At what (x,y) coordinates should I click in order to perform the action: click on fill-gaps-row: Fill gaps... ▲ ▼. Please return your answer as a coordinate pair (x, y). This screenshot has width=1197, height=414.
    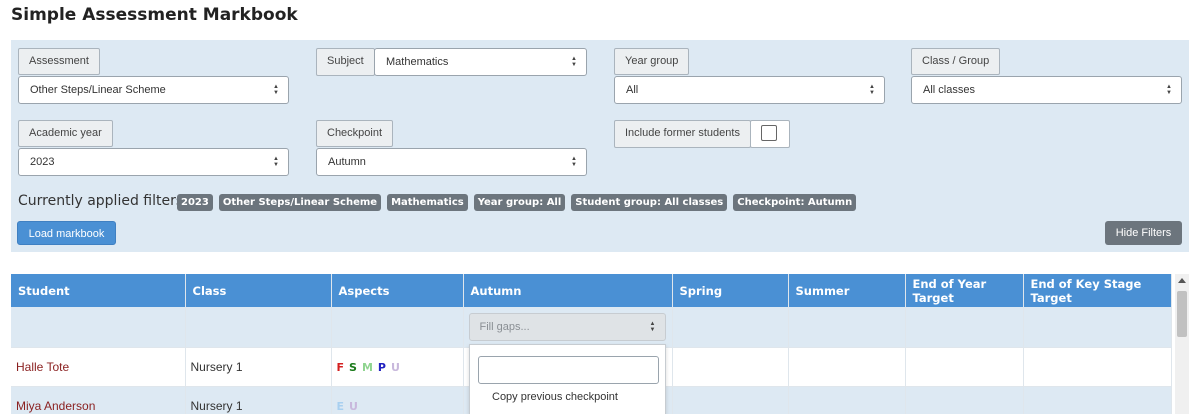
    Looking at the image, I should click on (591, 327).